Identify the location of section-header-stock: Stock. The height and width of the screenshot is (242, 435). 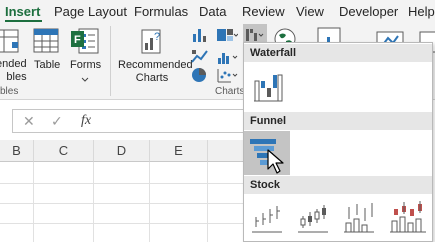
(338, 185).